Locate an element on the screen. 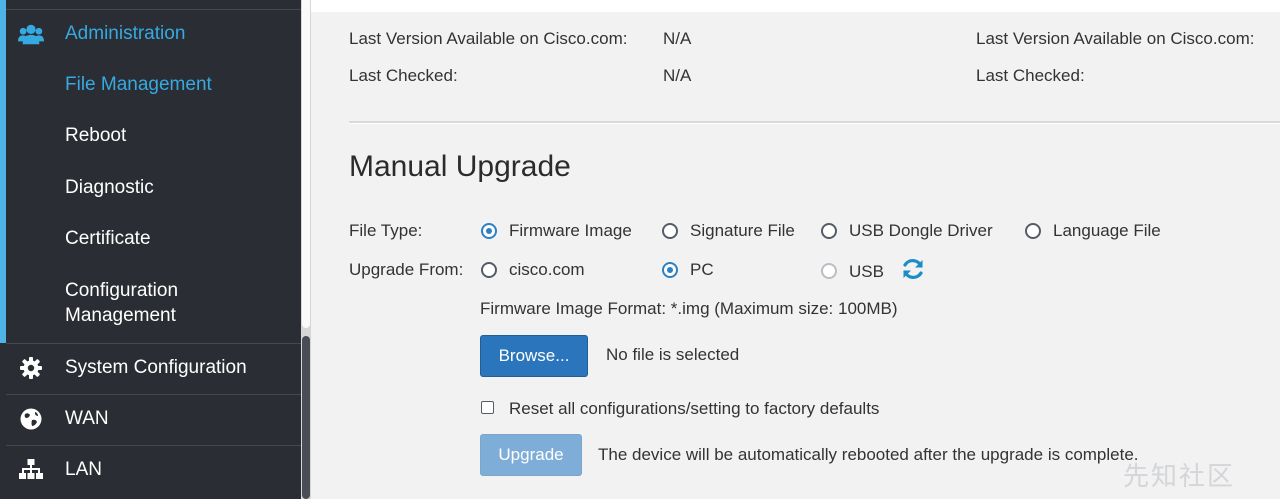 The height and width of the screenshot is (499, 1280). upgrade-from-pc-radio is located at coordinates (670, 270).